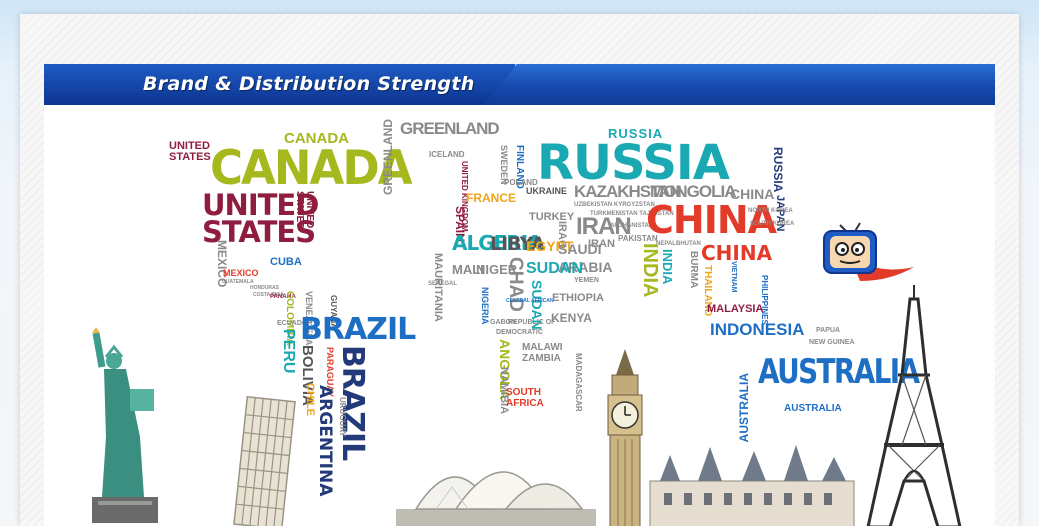  I want to click on tv-mascot-icon, so click(868, 251).